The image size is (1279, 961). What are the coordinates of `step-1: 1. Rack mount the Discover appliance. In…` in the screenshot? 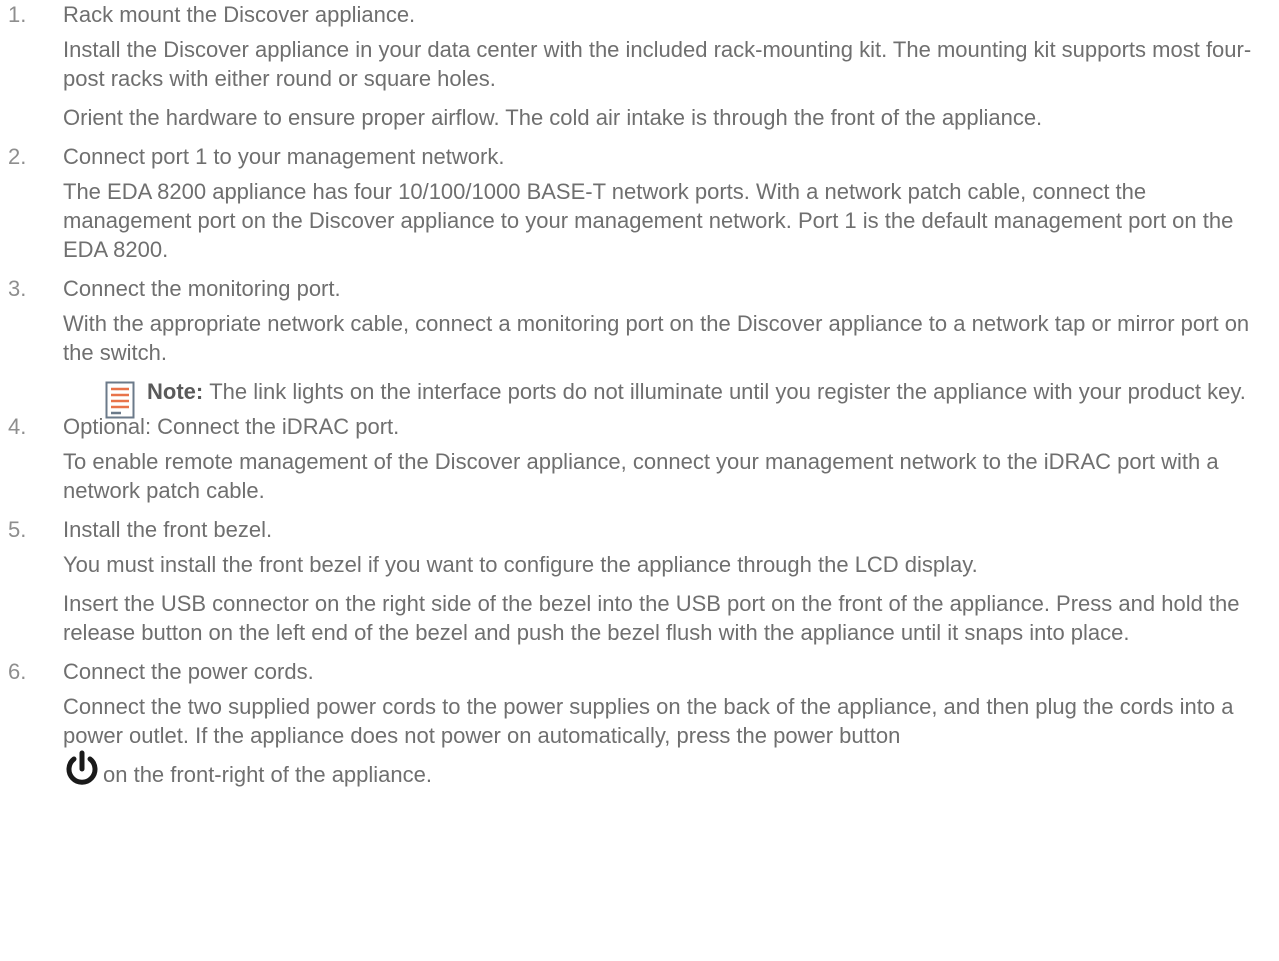 It's located at (639, 66).